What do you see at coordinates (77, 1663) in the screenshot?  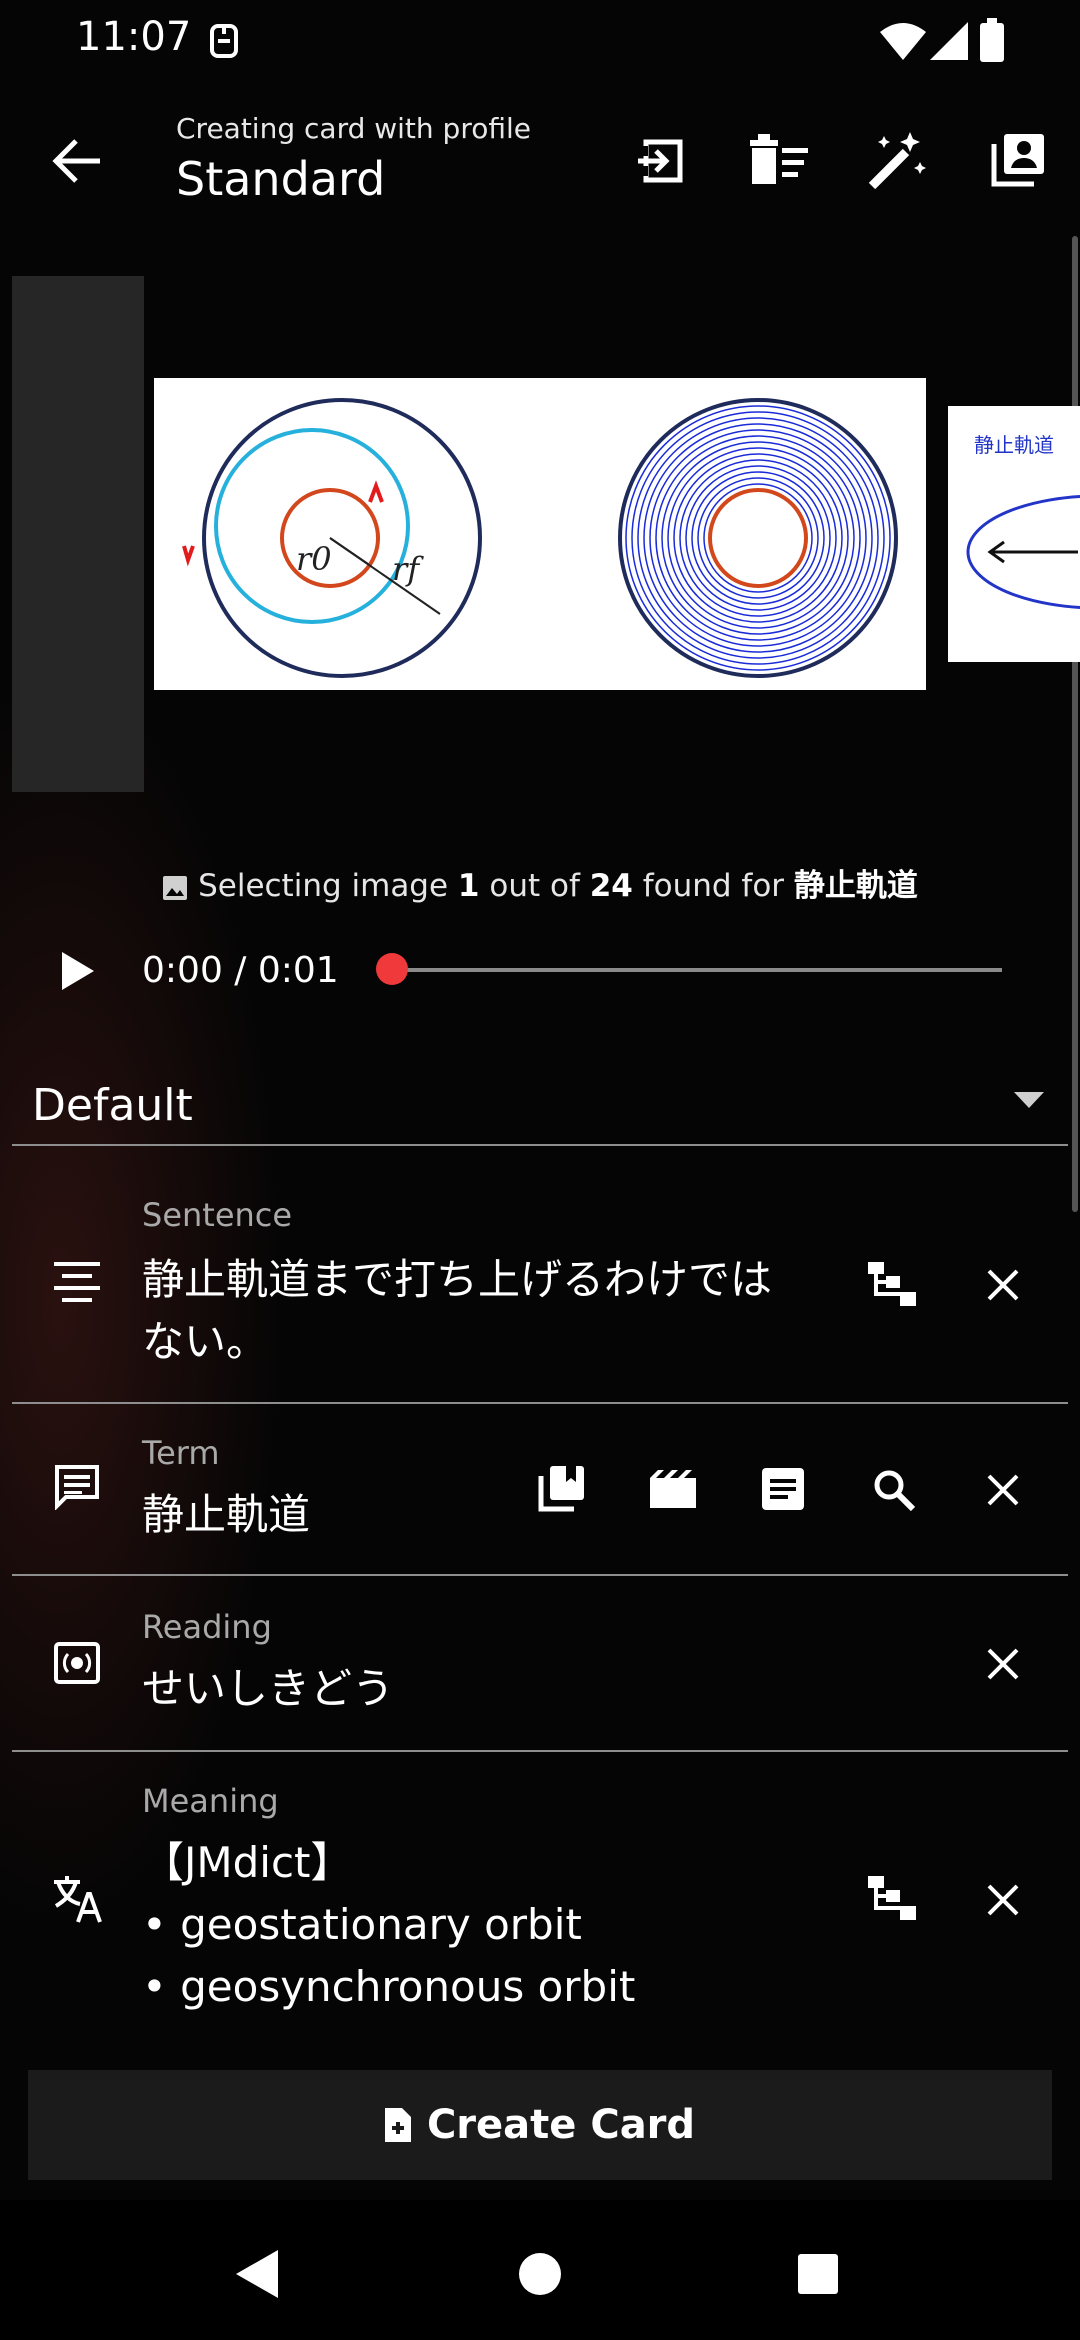 I see `reading-icon` at bounding box center [77, 1663].